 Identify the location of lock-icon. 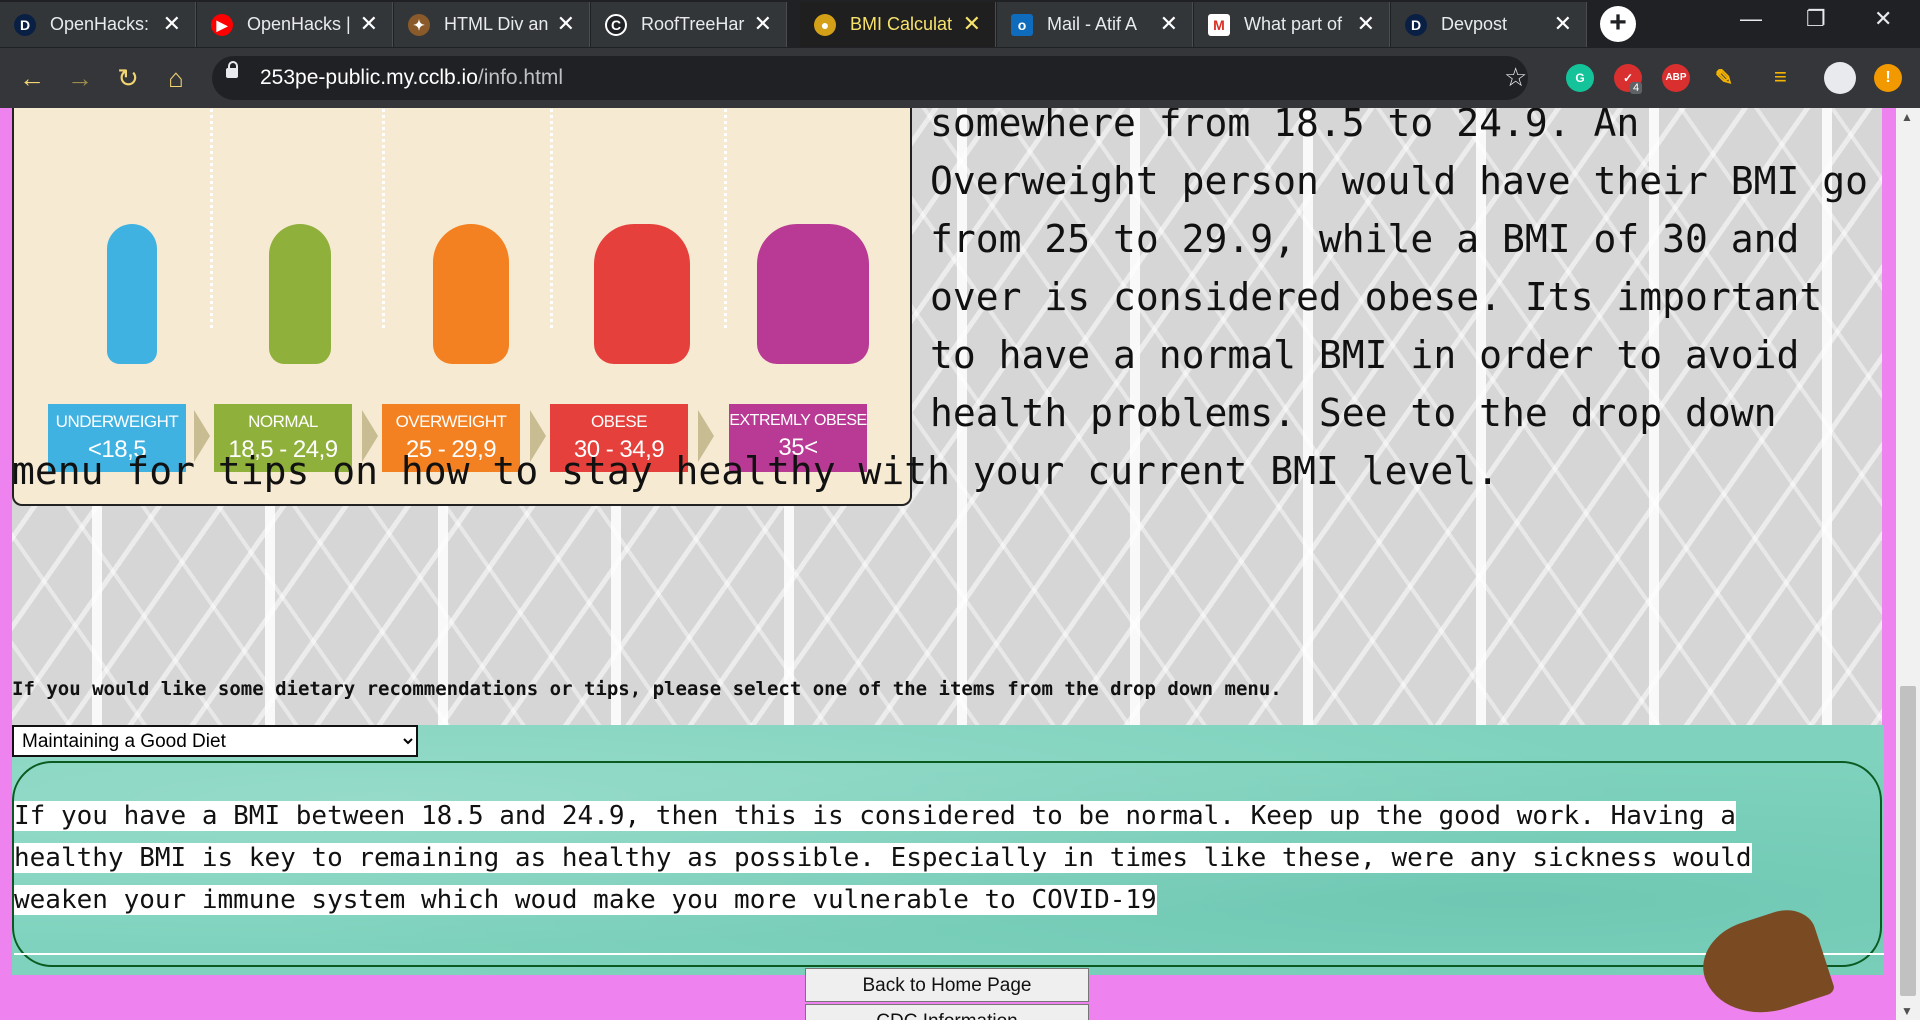
(232, 69).